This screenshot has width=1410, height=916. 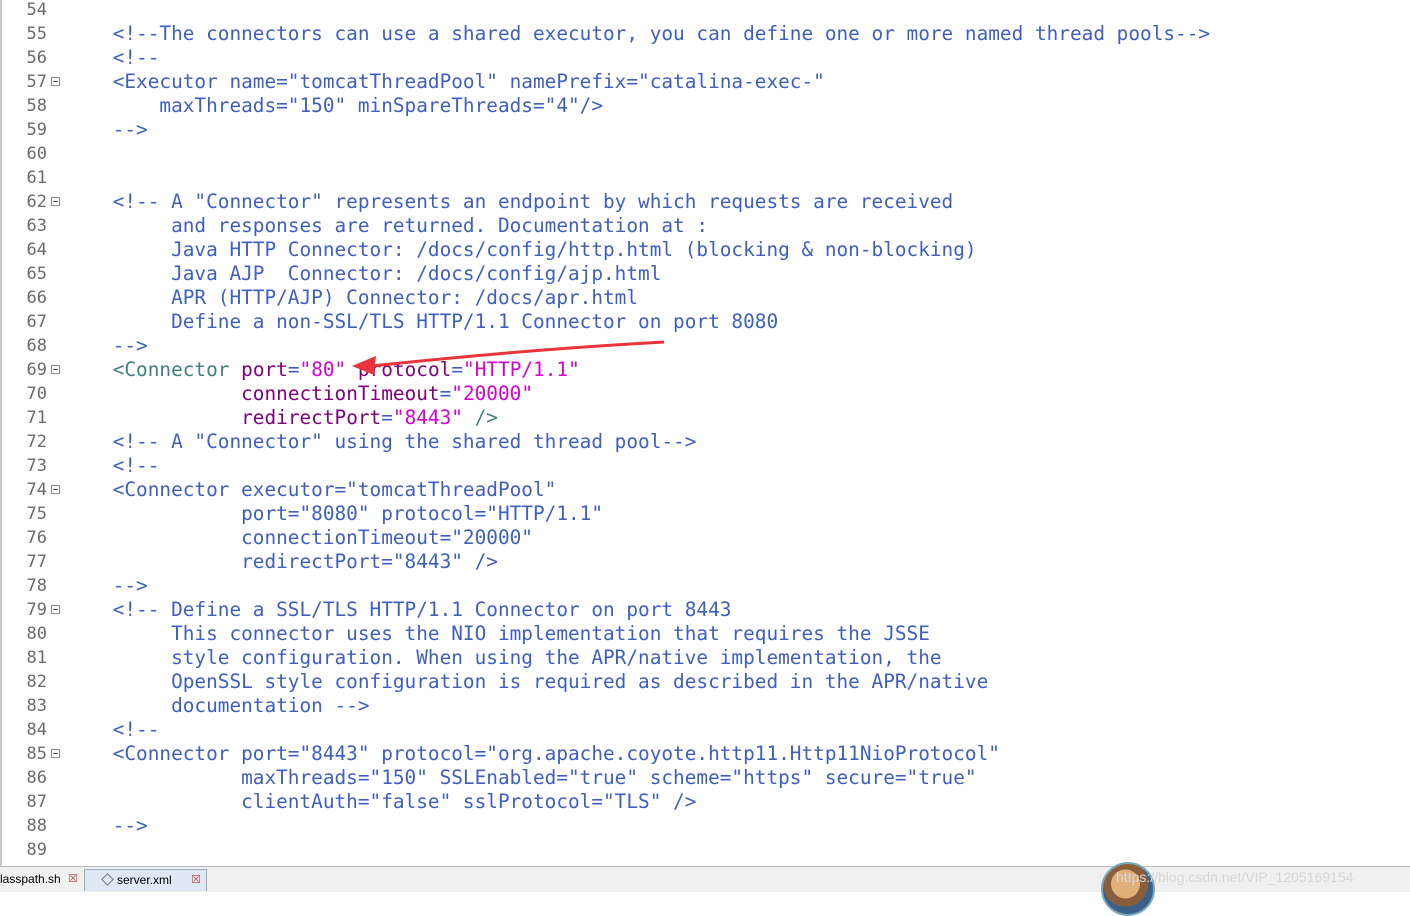 What do you see at coordinates (364, 365) in the screenshot?
I see `arrow-head` at bounding box center [364, 365].